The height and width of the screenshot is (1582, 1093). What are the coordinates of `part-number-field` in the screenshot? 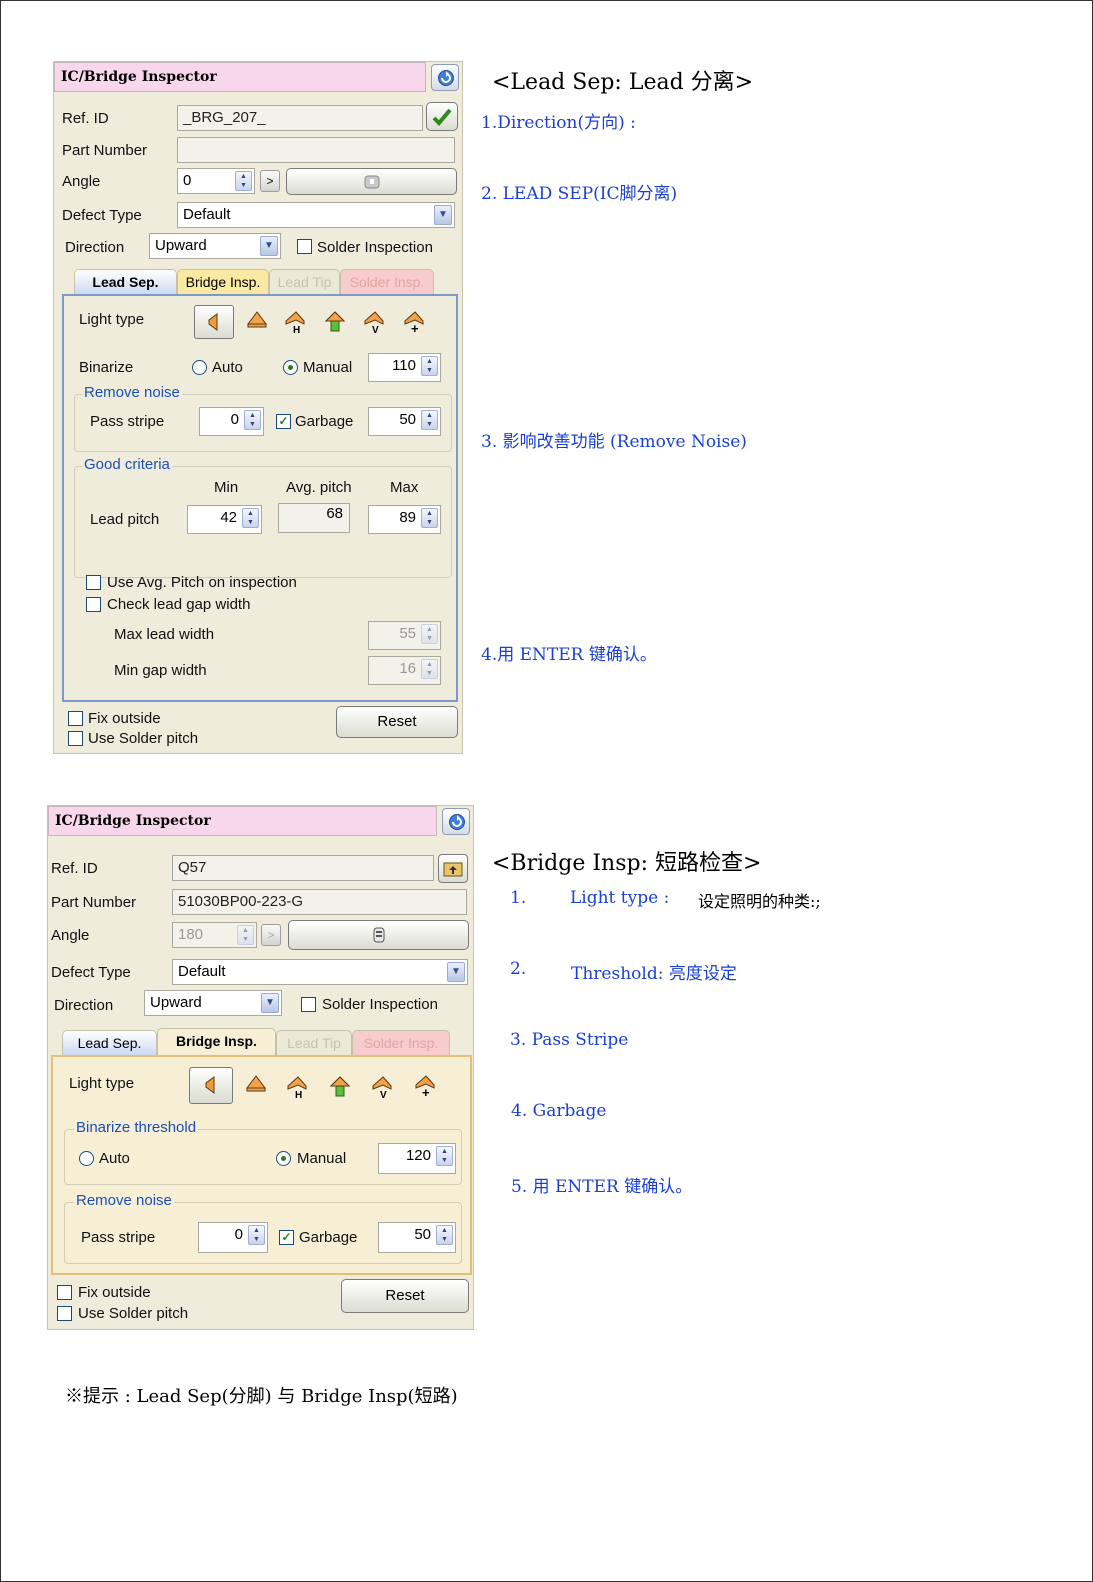 It's located at (316, 150).